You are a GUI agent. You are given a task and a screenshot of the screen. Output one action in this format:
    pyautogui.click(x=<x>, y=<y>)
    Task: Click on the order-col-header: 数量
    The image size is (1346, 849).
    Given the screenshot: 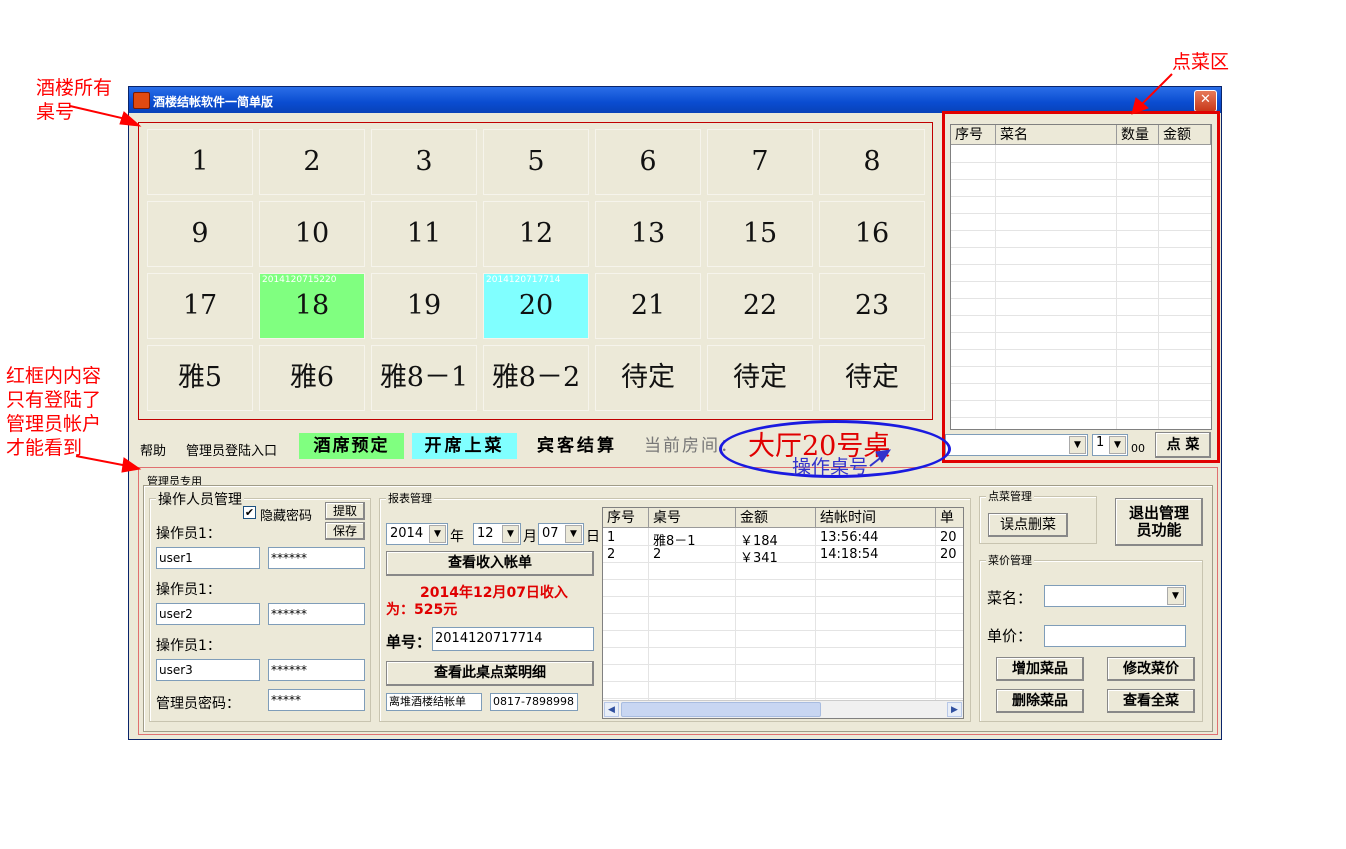 What is the action you would take?
    pyautogui.click(x=1138, y=135)
    